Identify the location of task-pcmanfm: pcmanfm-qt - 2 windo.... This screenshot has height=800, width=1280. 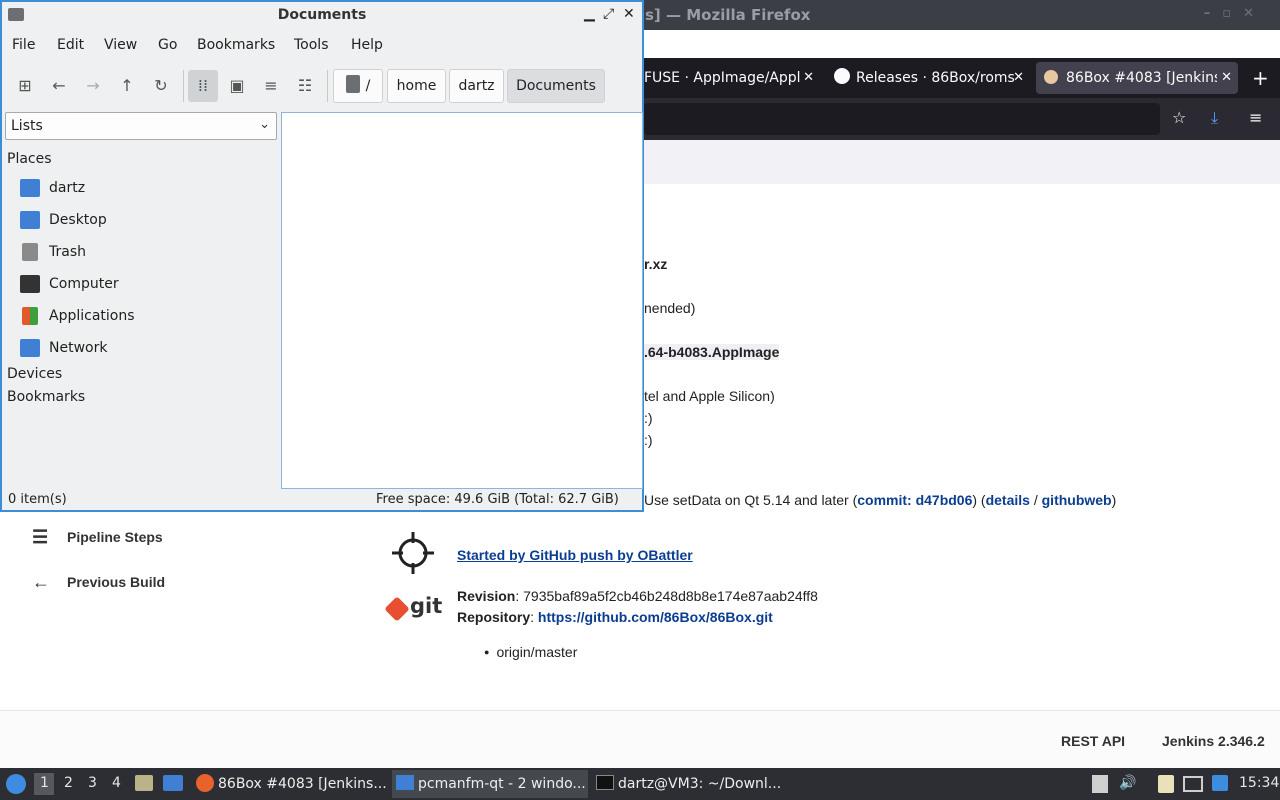
(490, 784).